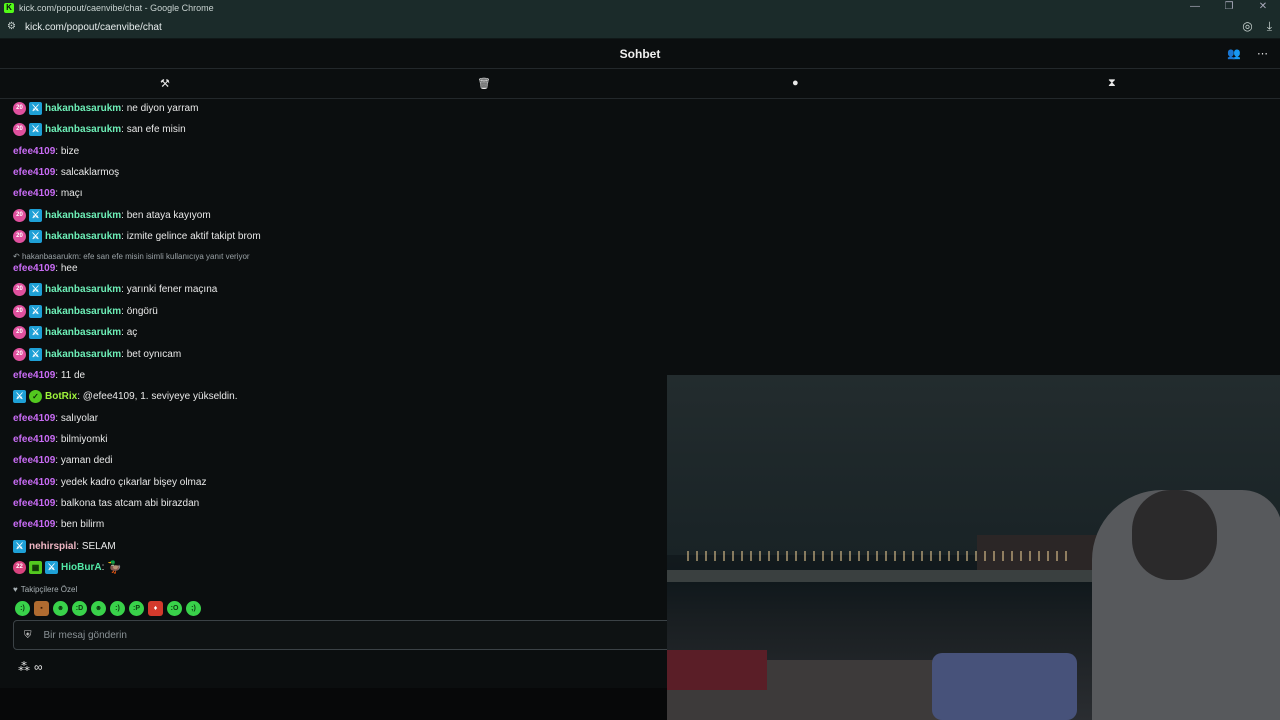 The height and width of the screenshot is (720, 1280). I want to click on minimize-icon: —, so click(1195, 8).